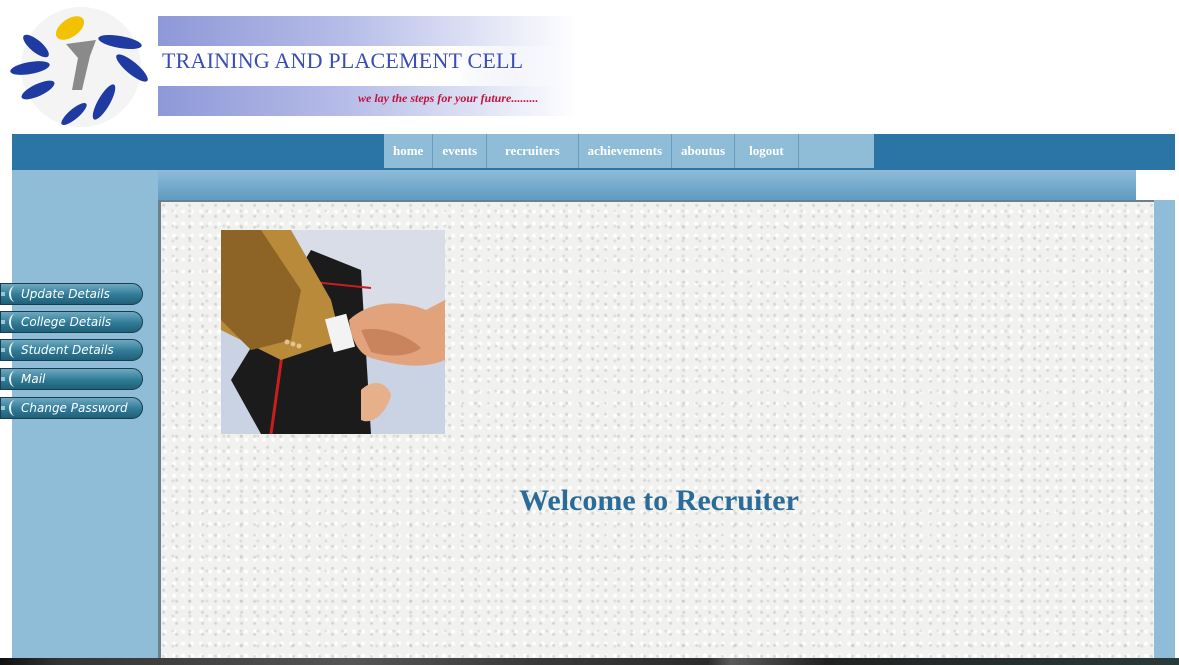 Image resolution: width=1179 pixels, height=665 pixels. What do you see at coordinates (589, 661) in the screenshot?
I see `taskbar-strip` at bounding box center [589, 661].